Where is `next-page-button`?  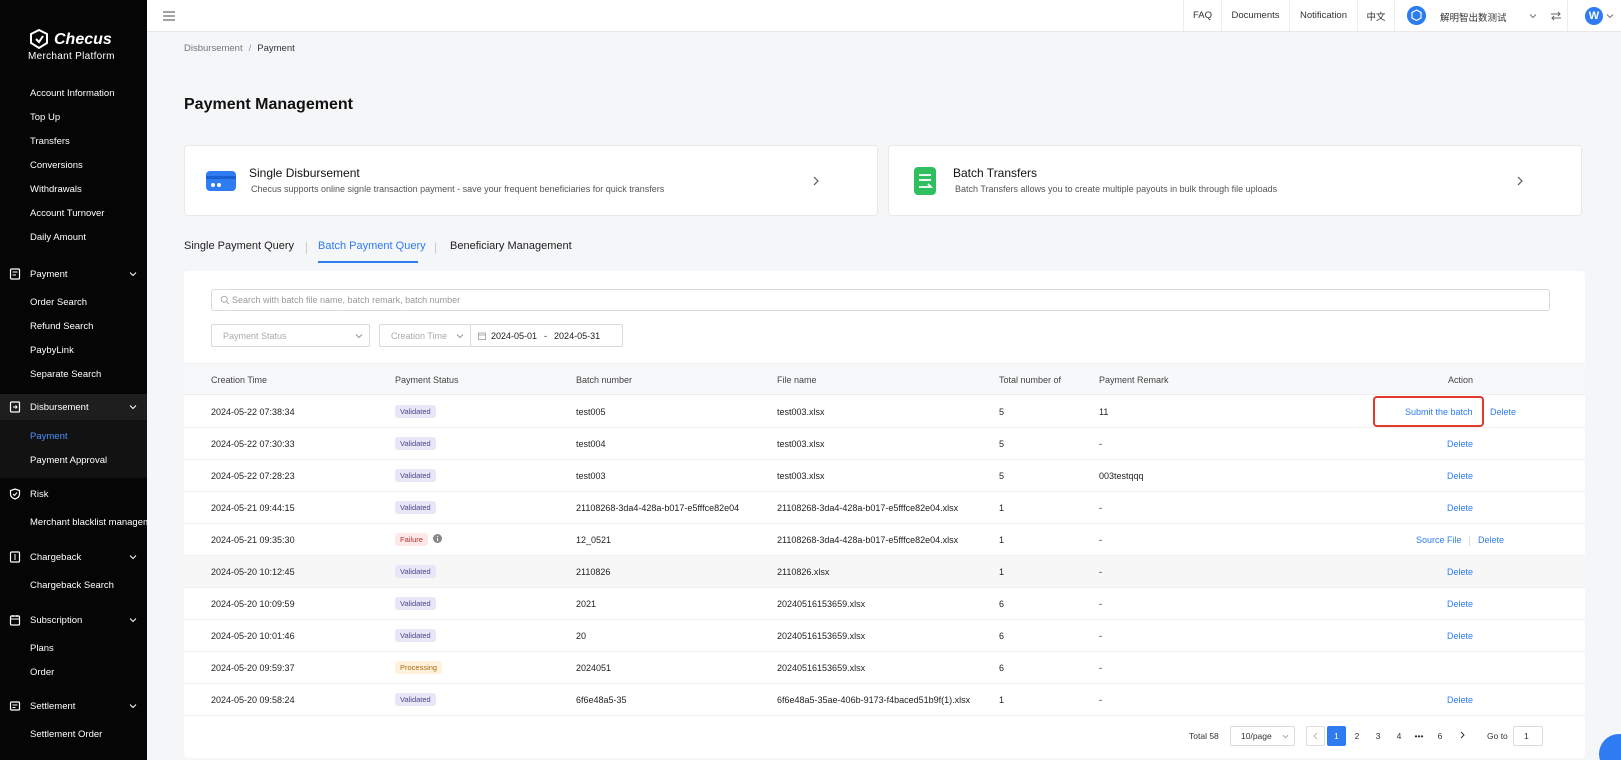 next-page-button is located at coordinates (1461, 736).